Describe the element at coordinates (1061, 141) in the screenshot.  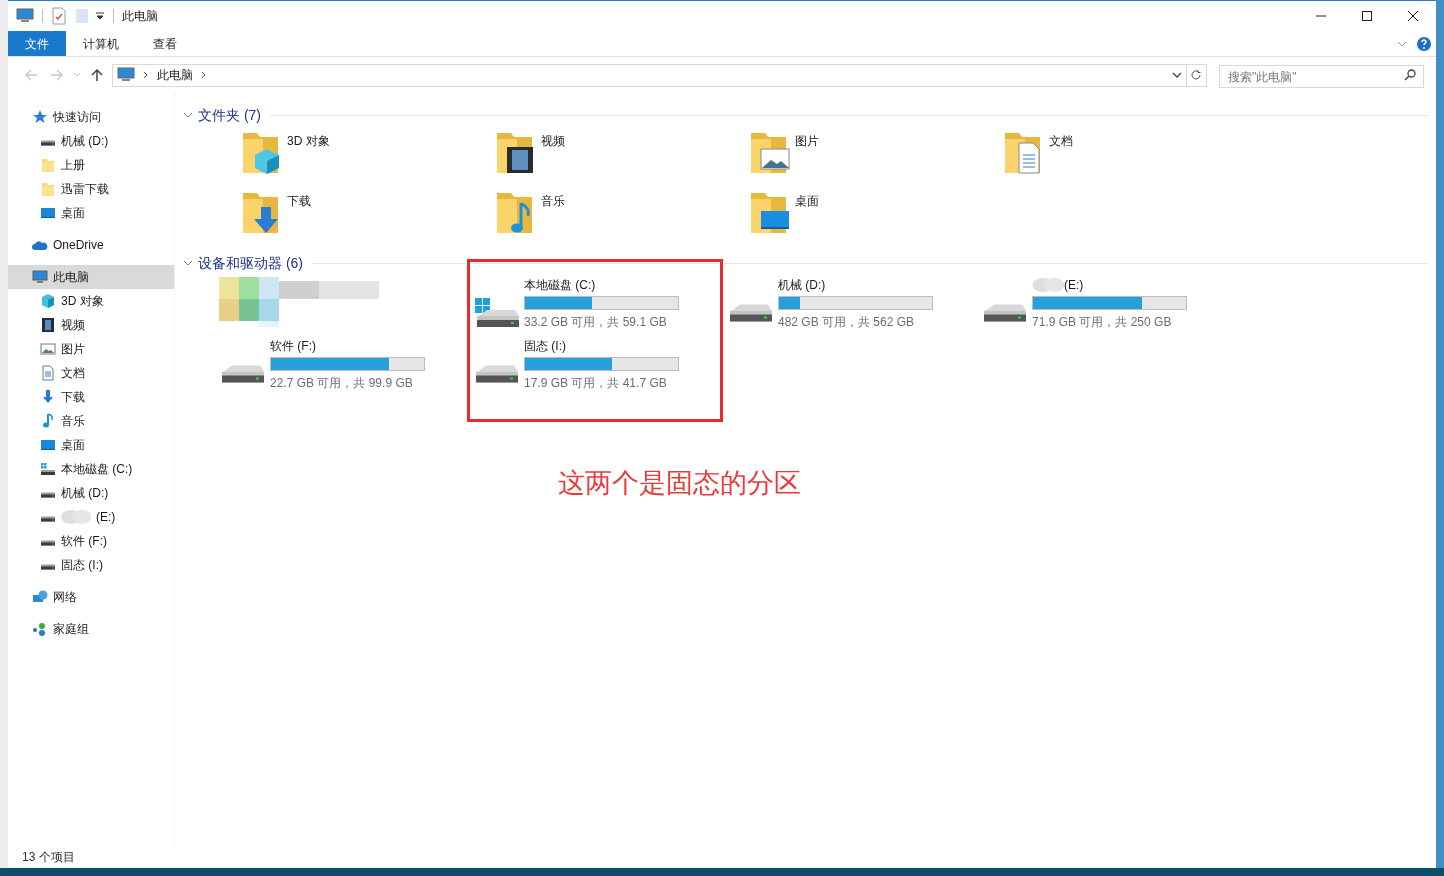
I see `folder-name: 文档` at that location.